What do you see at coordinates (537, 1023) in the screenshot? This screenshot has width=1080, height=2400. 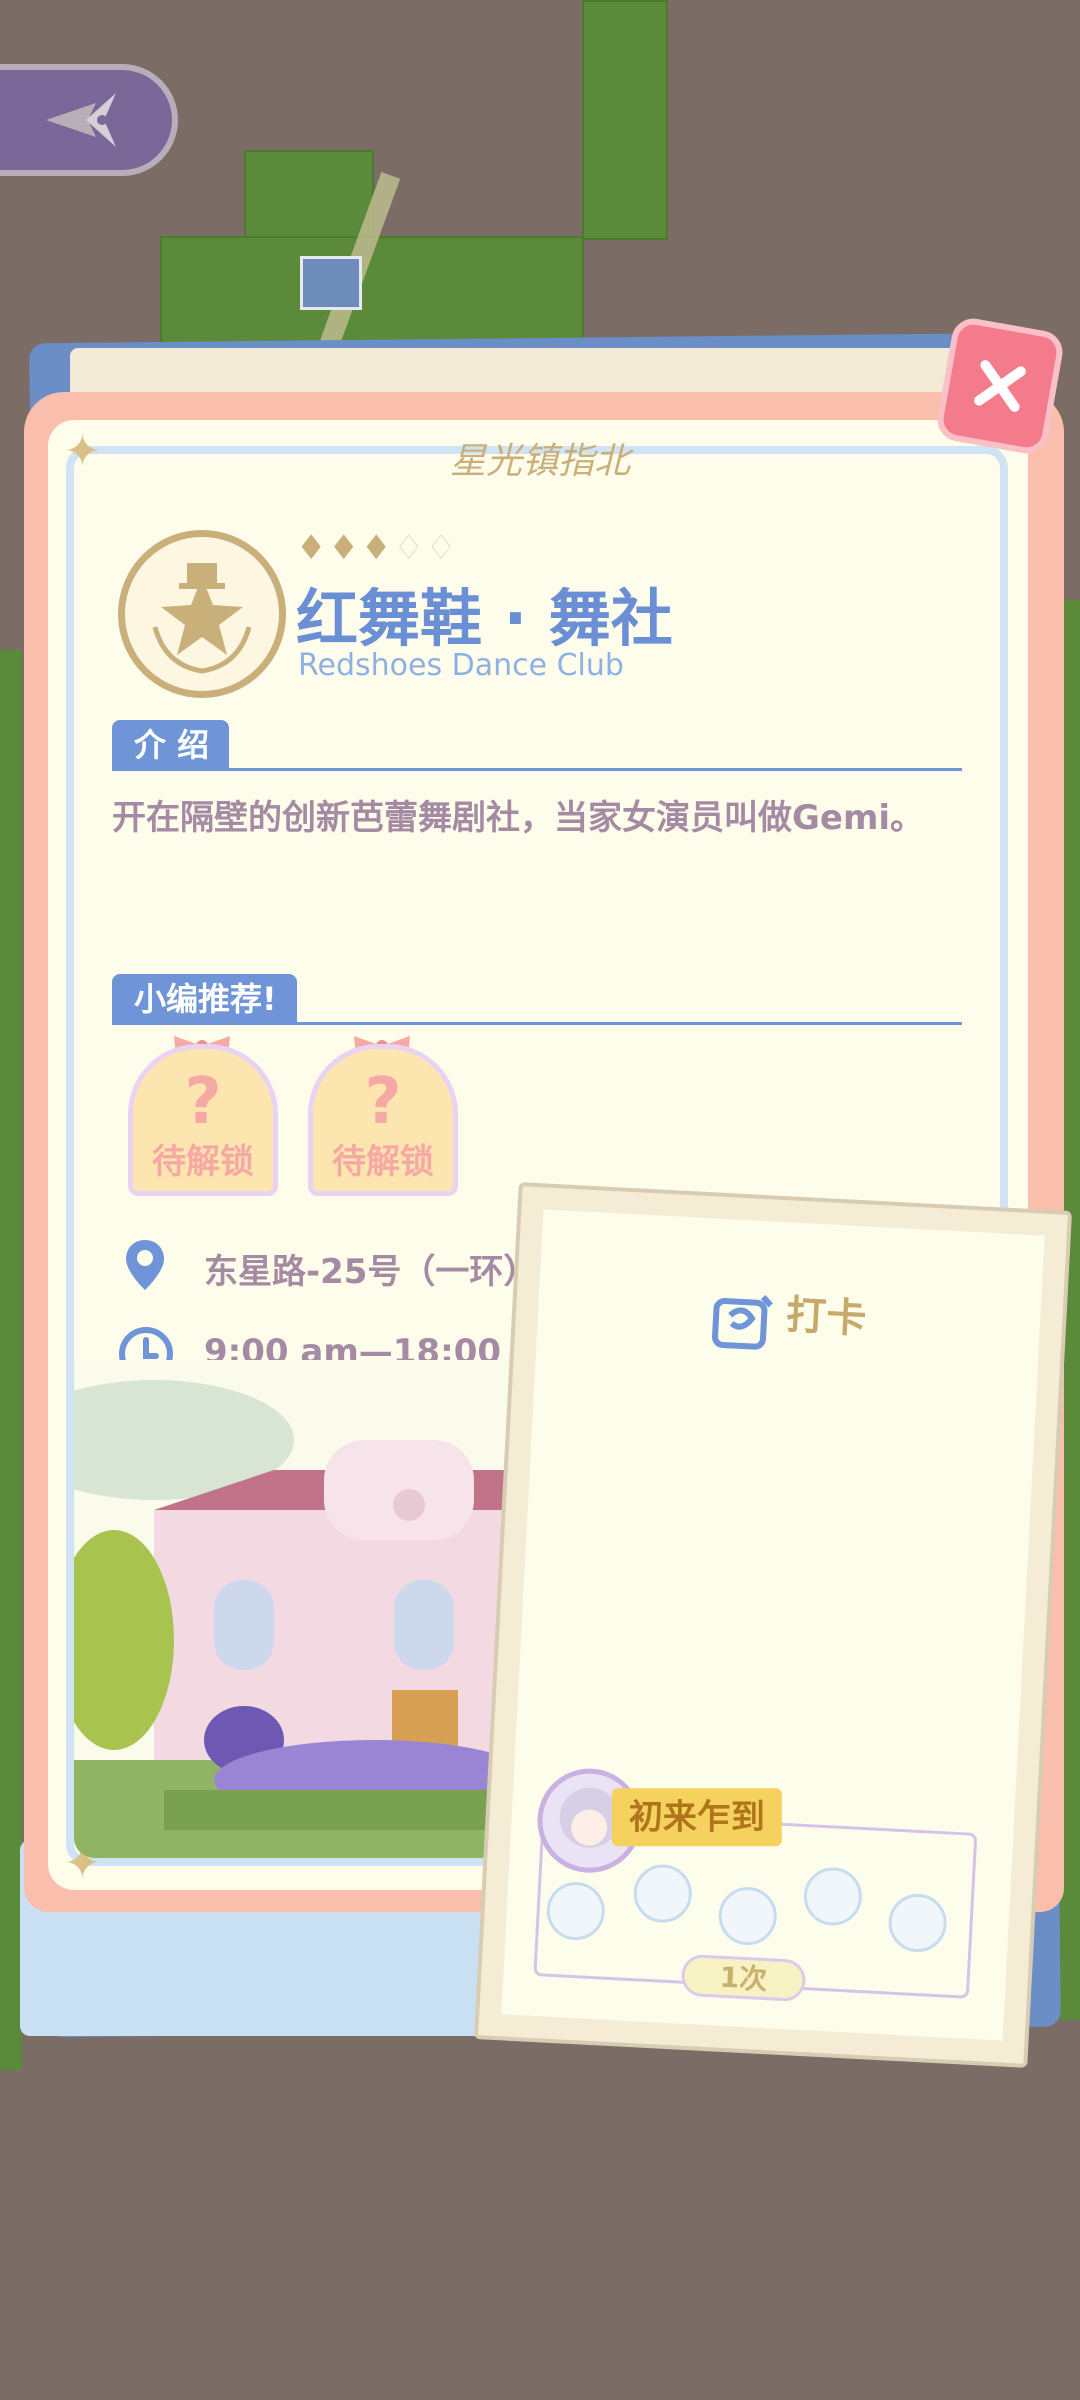 I see `recommend-divider` at bounding box center [537, 1023].